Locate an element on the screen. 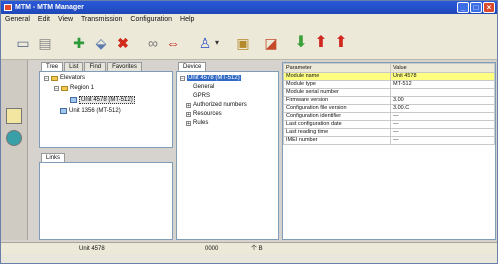 The image size is (498, 264). table-row: Configuration file version 3.00.C is located at coordinates (389, 108).